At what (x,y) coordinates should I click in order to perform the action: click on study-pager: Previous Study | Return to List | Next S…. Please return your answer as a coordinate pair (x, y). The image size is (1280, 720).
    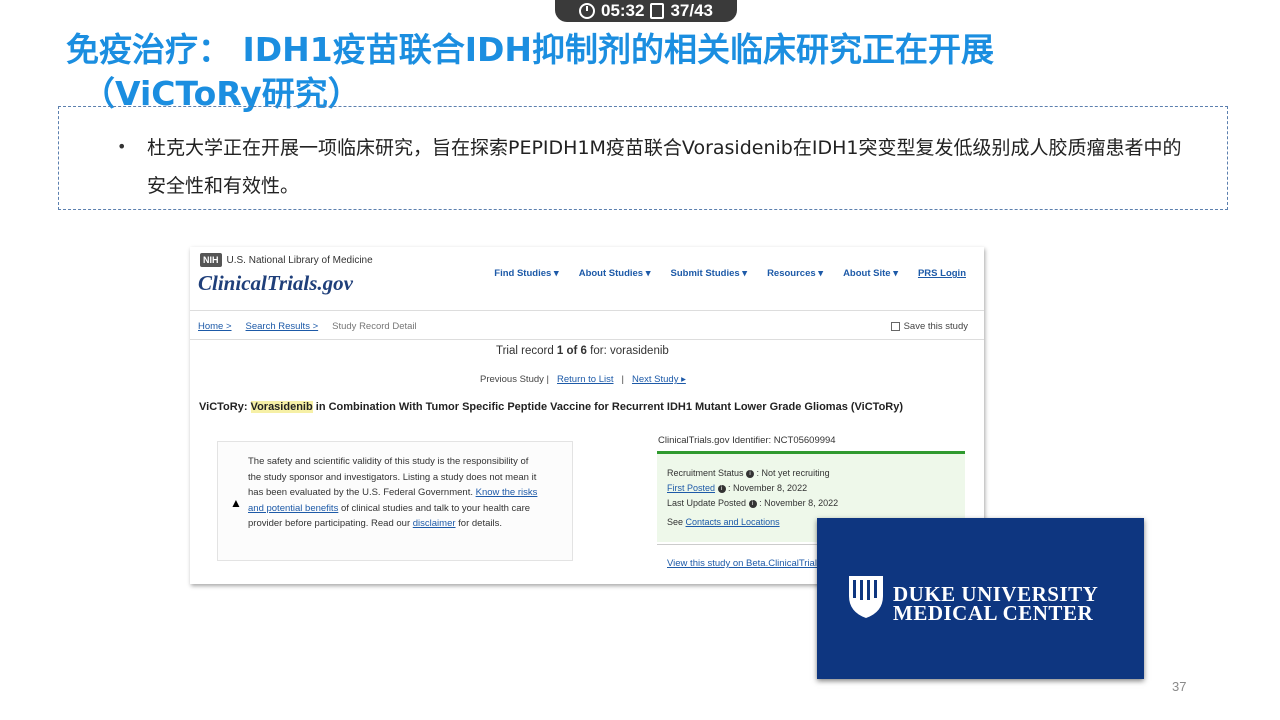
    Looking at the image, I should click on (583, 379).